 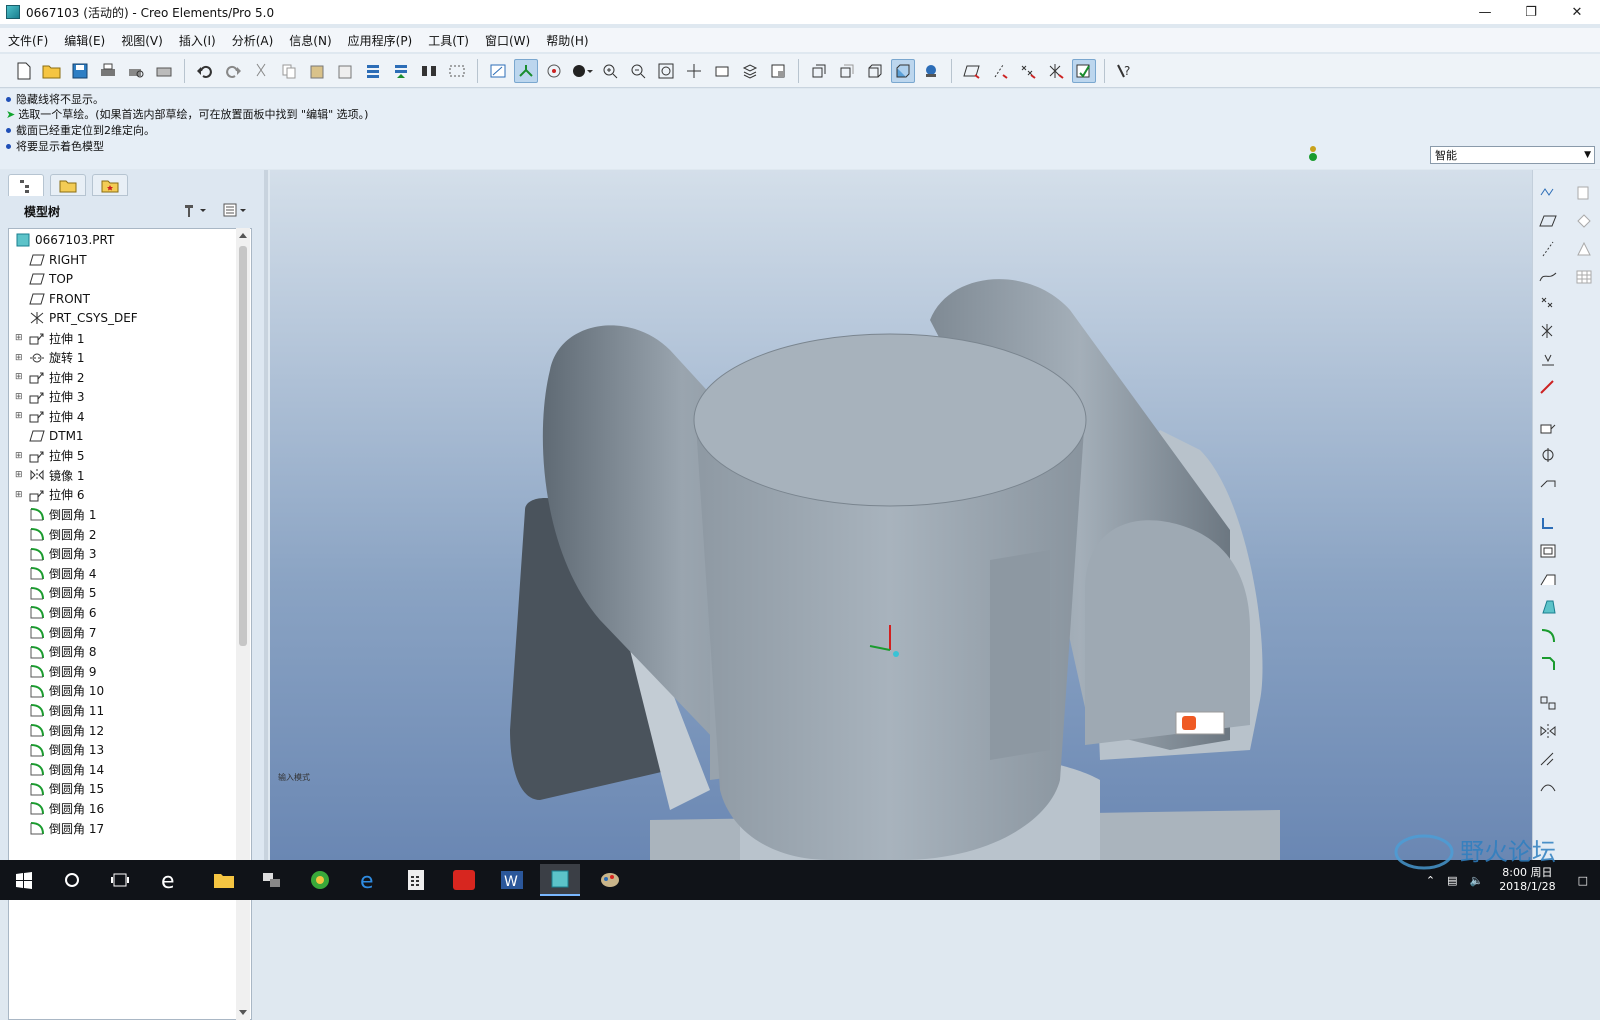 I want to click on sketch-tool-icon, so click(x=1548, y=193).